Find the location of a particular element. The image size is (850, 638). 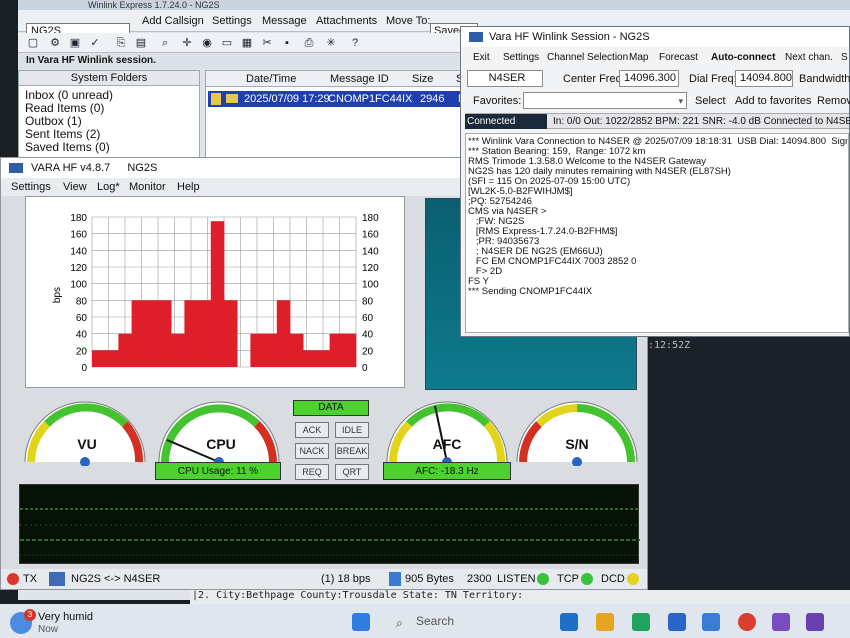

remove-button: Remove is located at coordinates (833, 101).